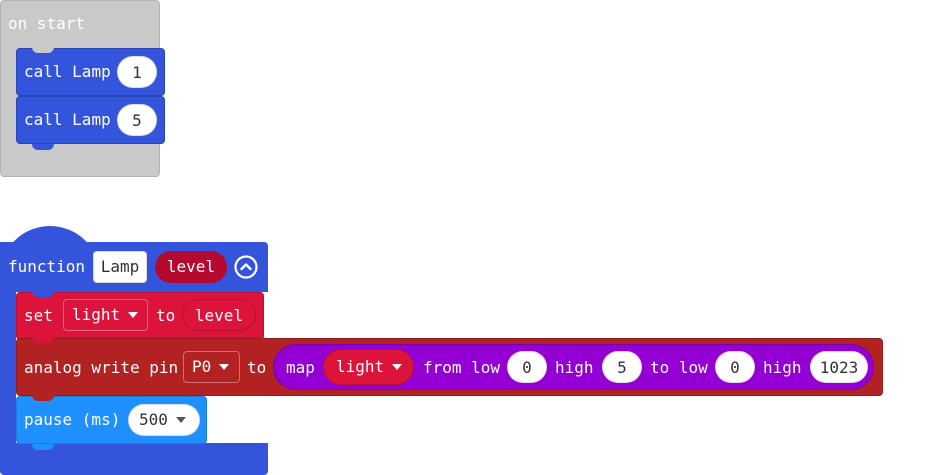  What do you see at coordinates (47, 266) in the screenshot?
I see `function-keyword: function` at bounding box center [47, 266].